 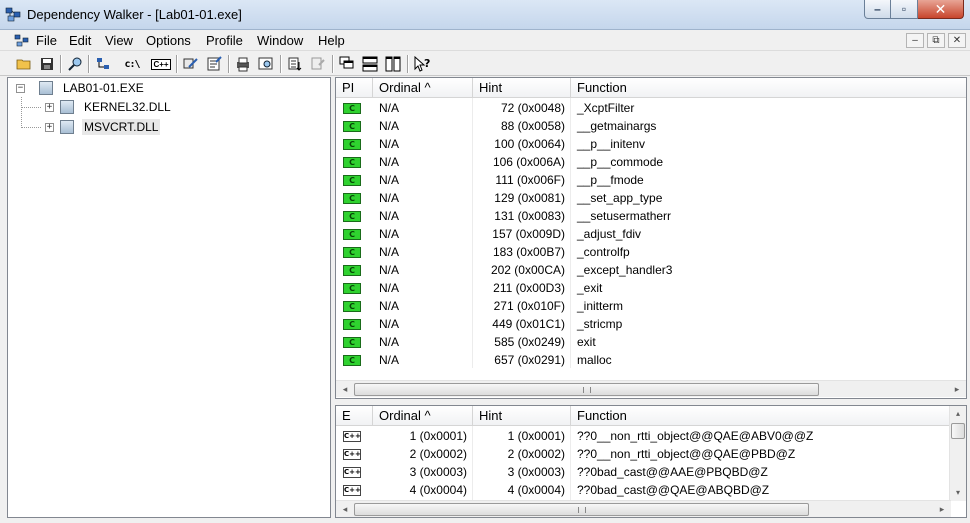 I want to click on save-icon, so click(x=47, y=64).